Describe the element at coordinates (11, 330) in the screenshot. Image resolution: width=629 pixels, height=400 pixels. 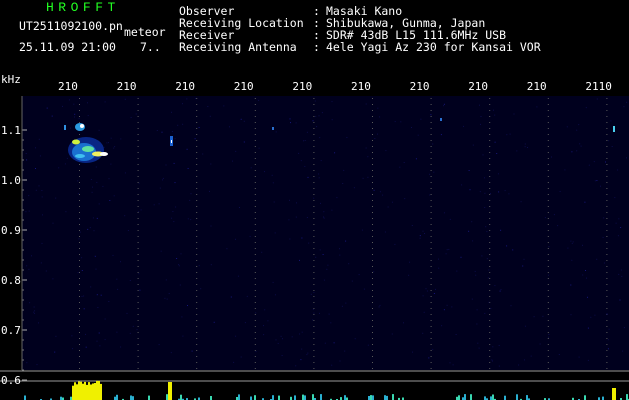
I see `y-tick-label: 0.7` at that location.